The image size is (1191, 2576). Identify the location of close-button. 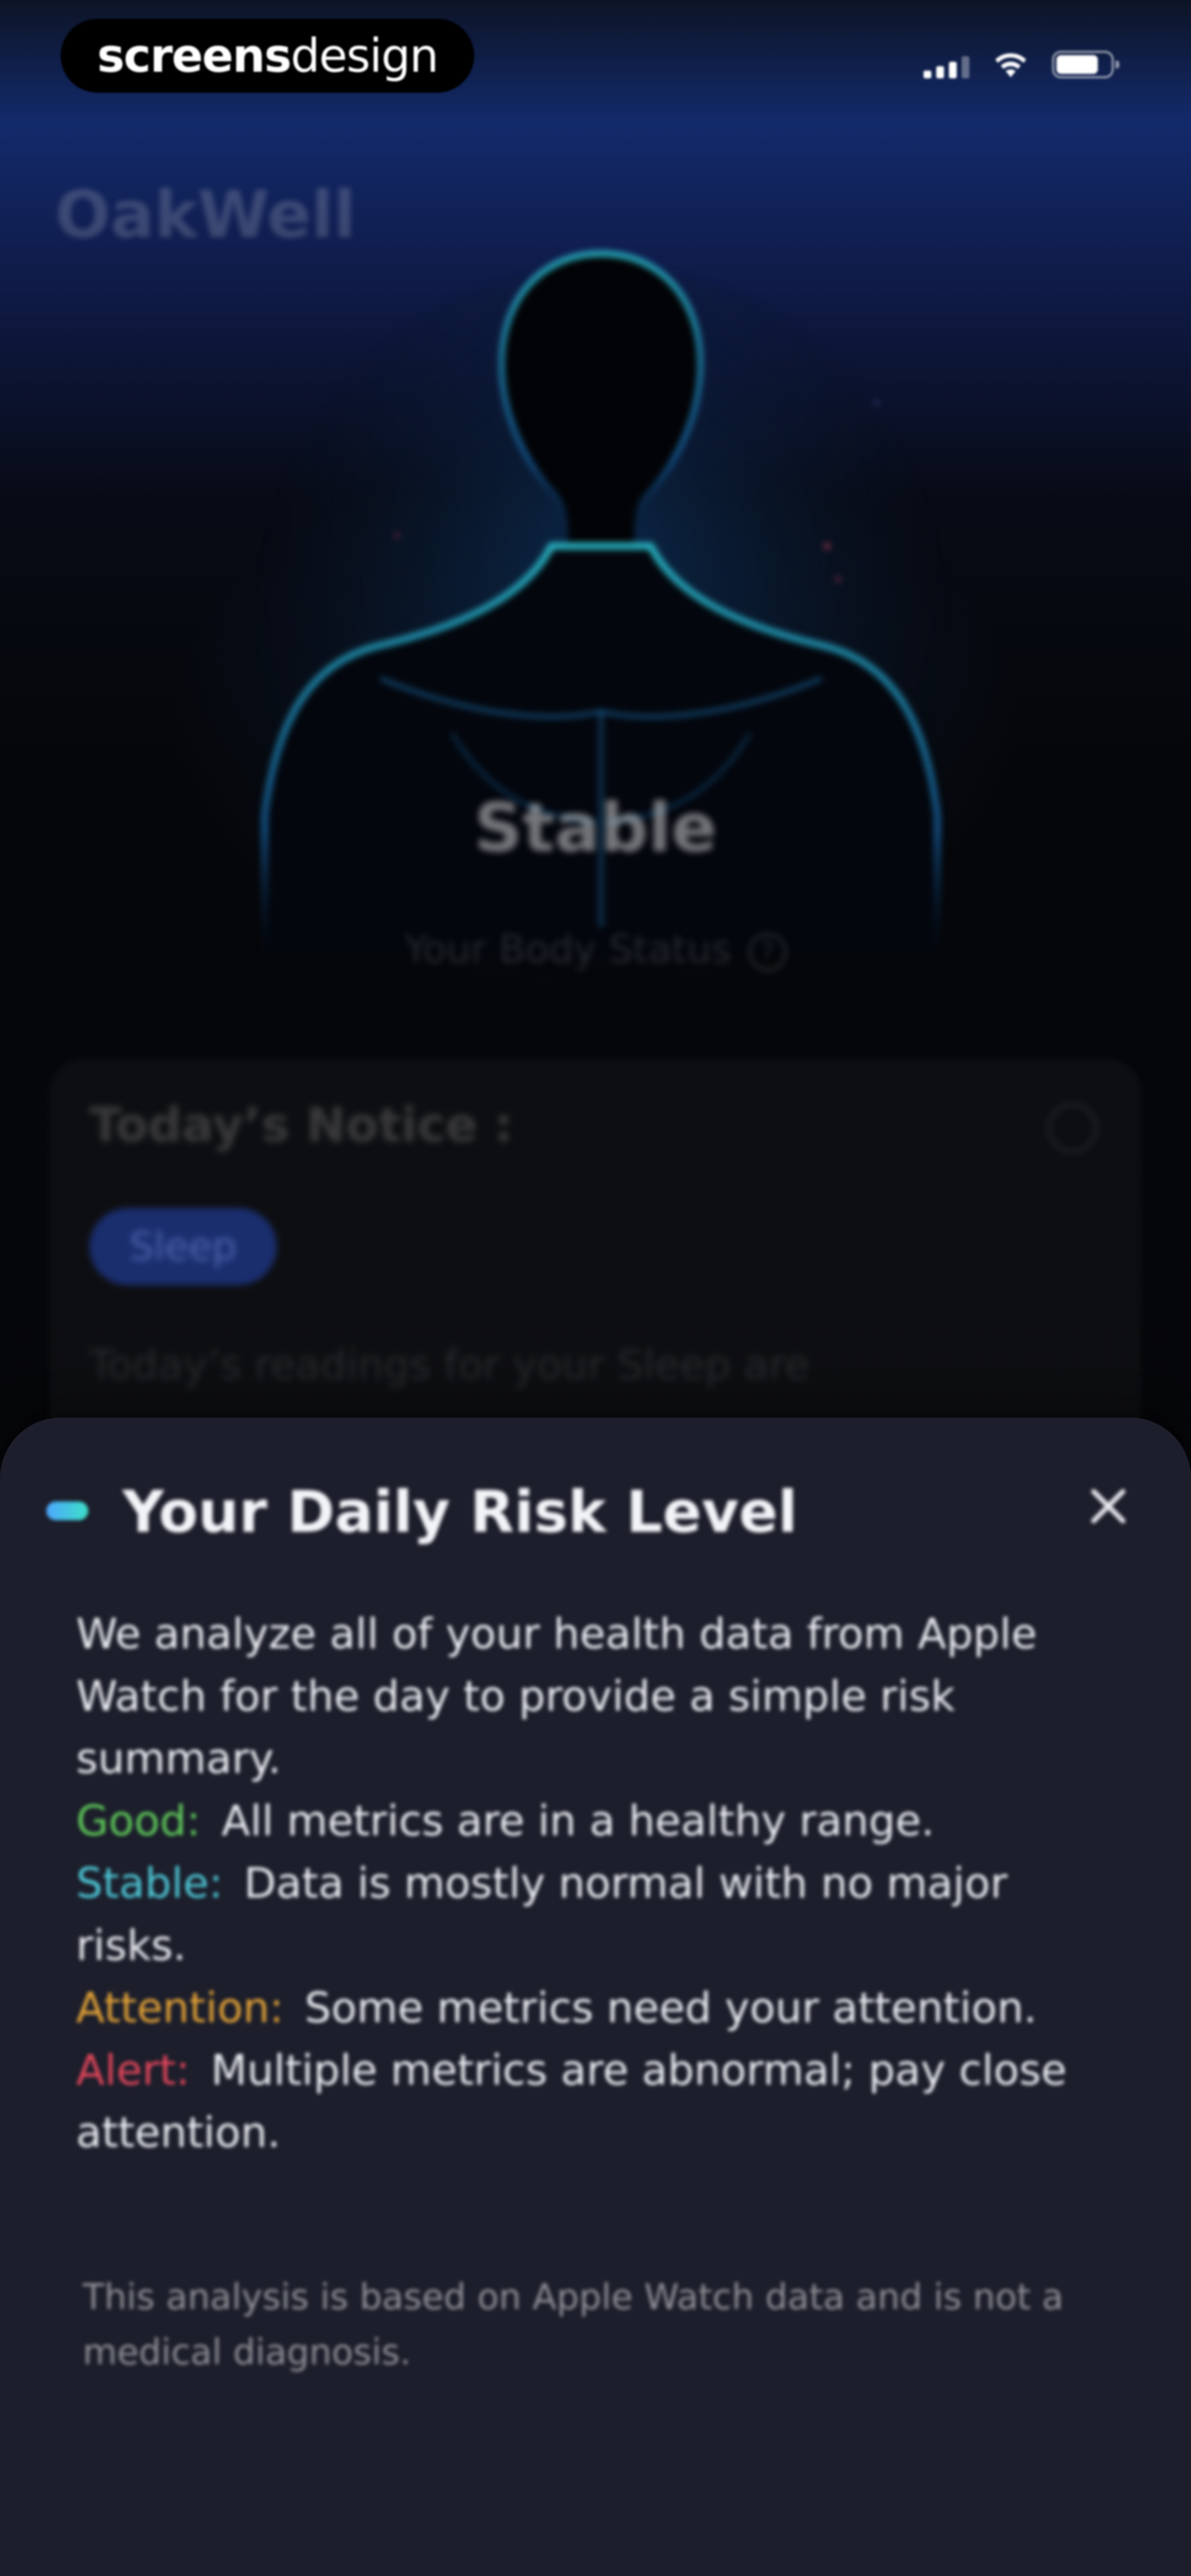
(1108, 1506).